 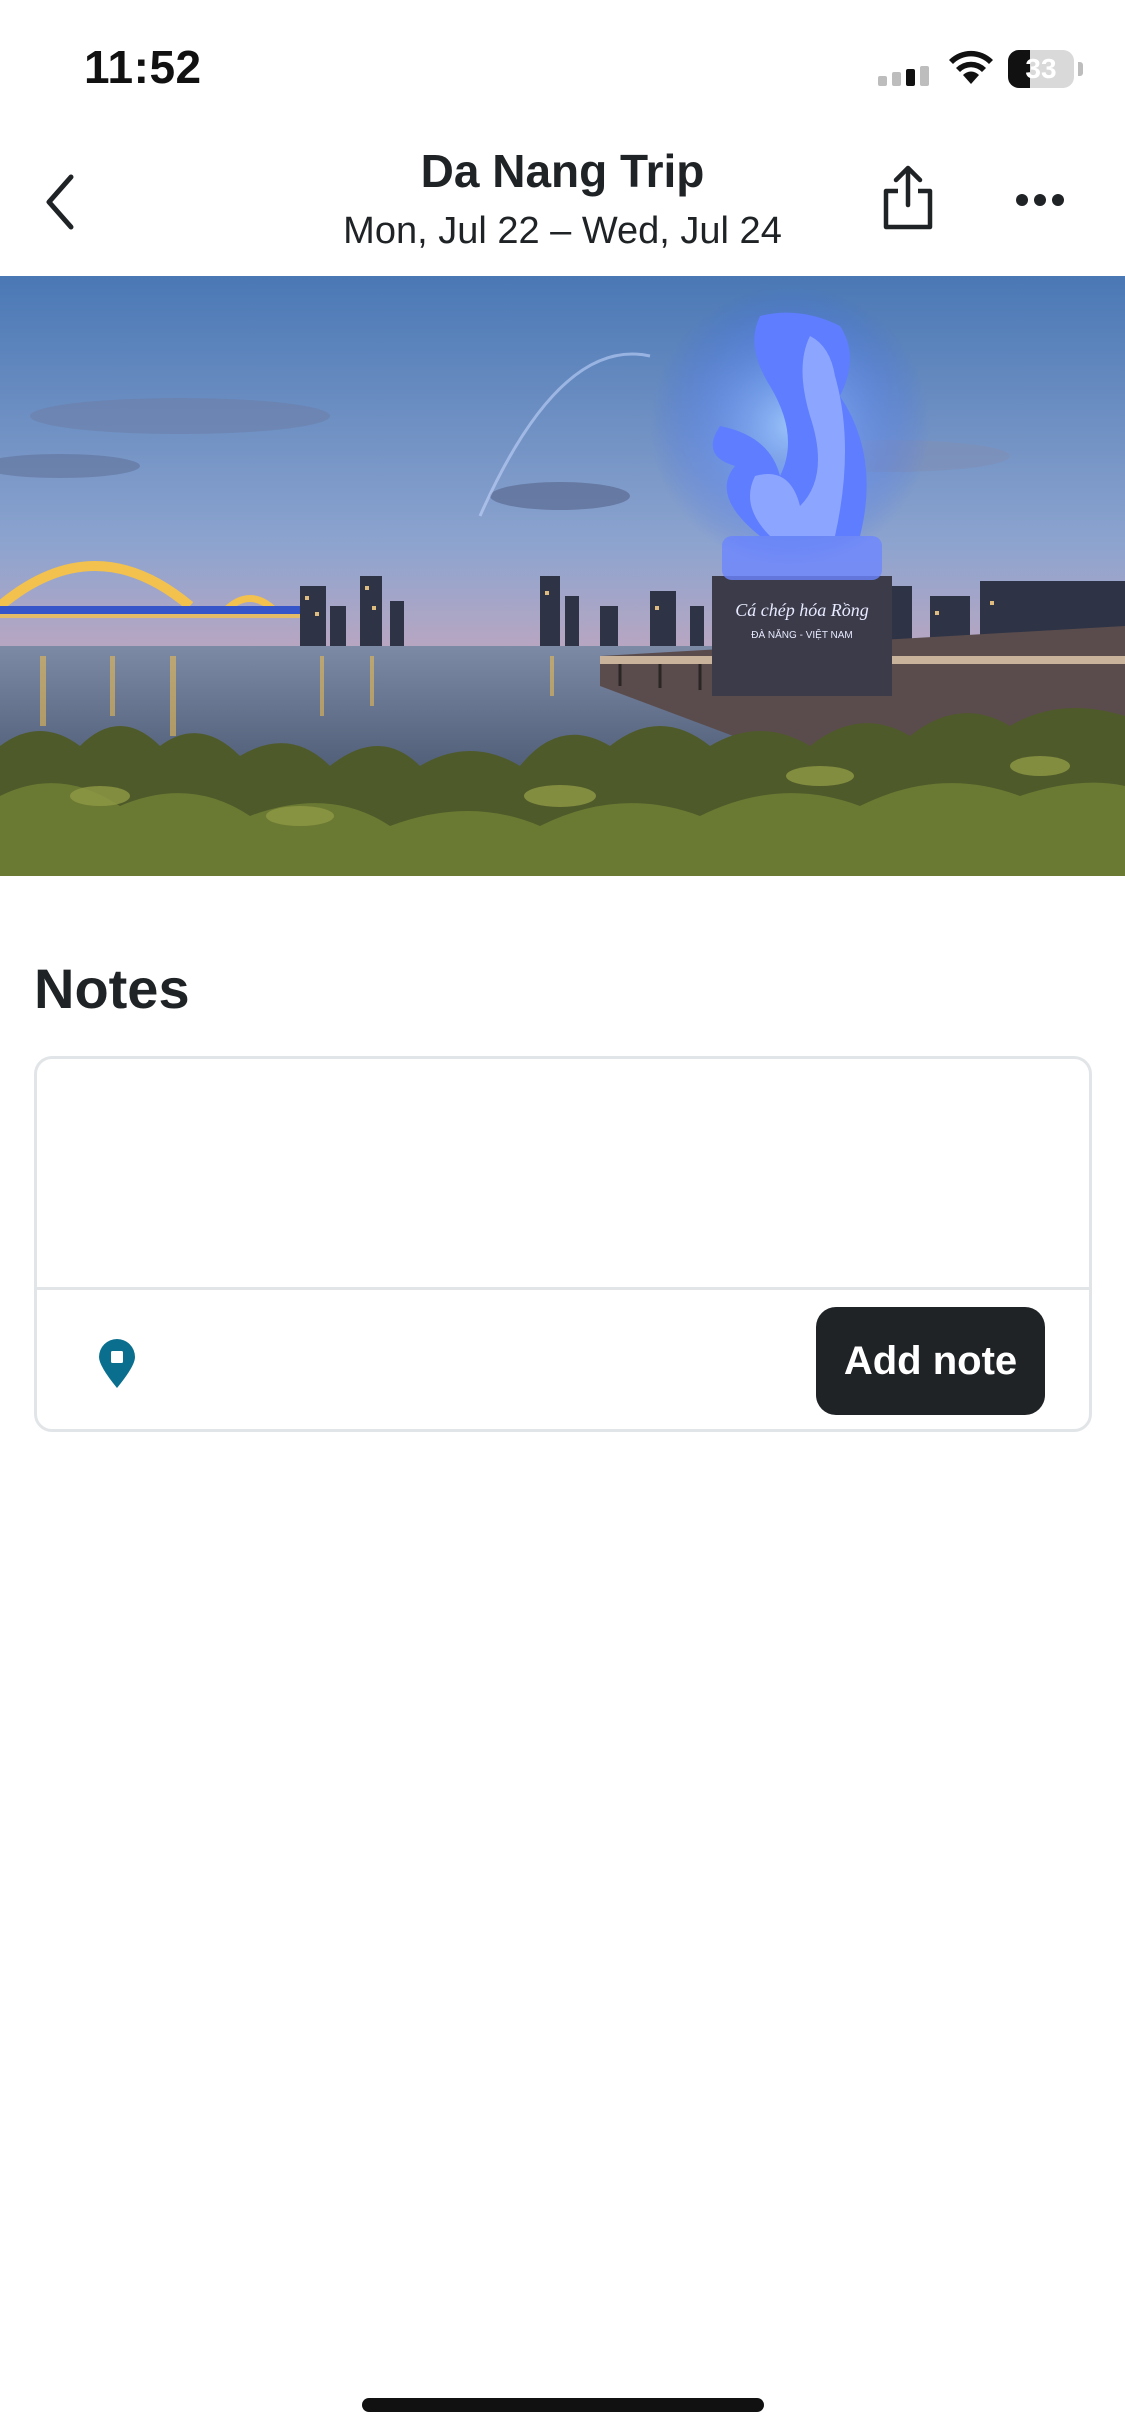 I want to click on chevron-left-icon, so click(x=60, y=202).